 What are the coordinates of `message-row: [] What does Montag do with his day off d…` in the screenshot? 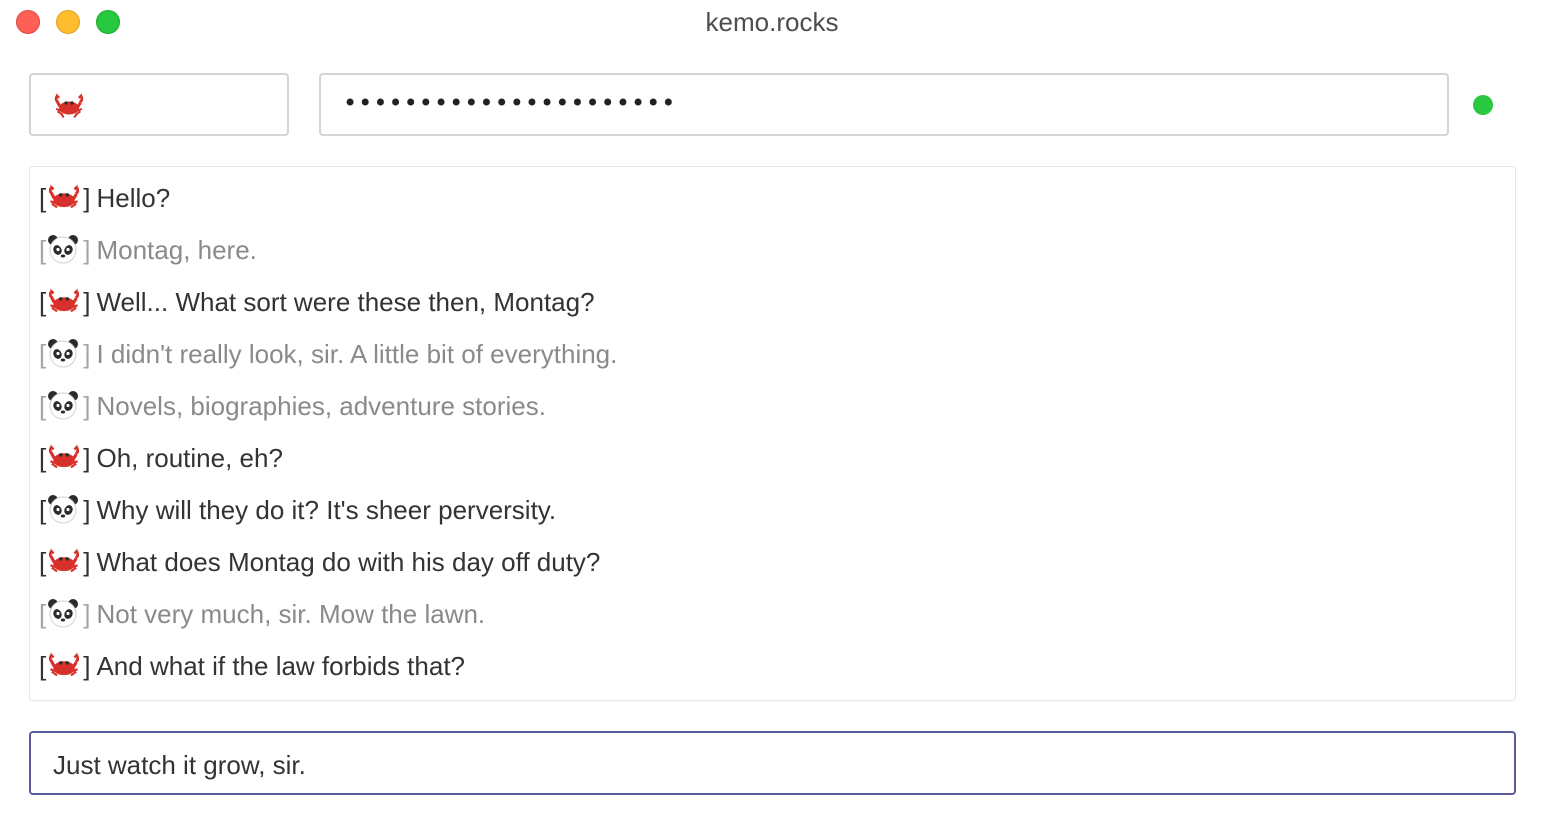 It's located at (319, 562).